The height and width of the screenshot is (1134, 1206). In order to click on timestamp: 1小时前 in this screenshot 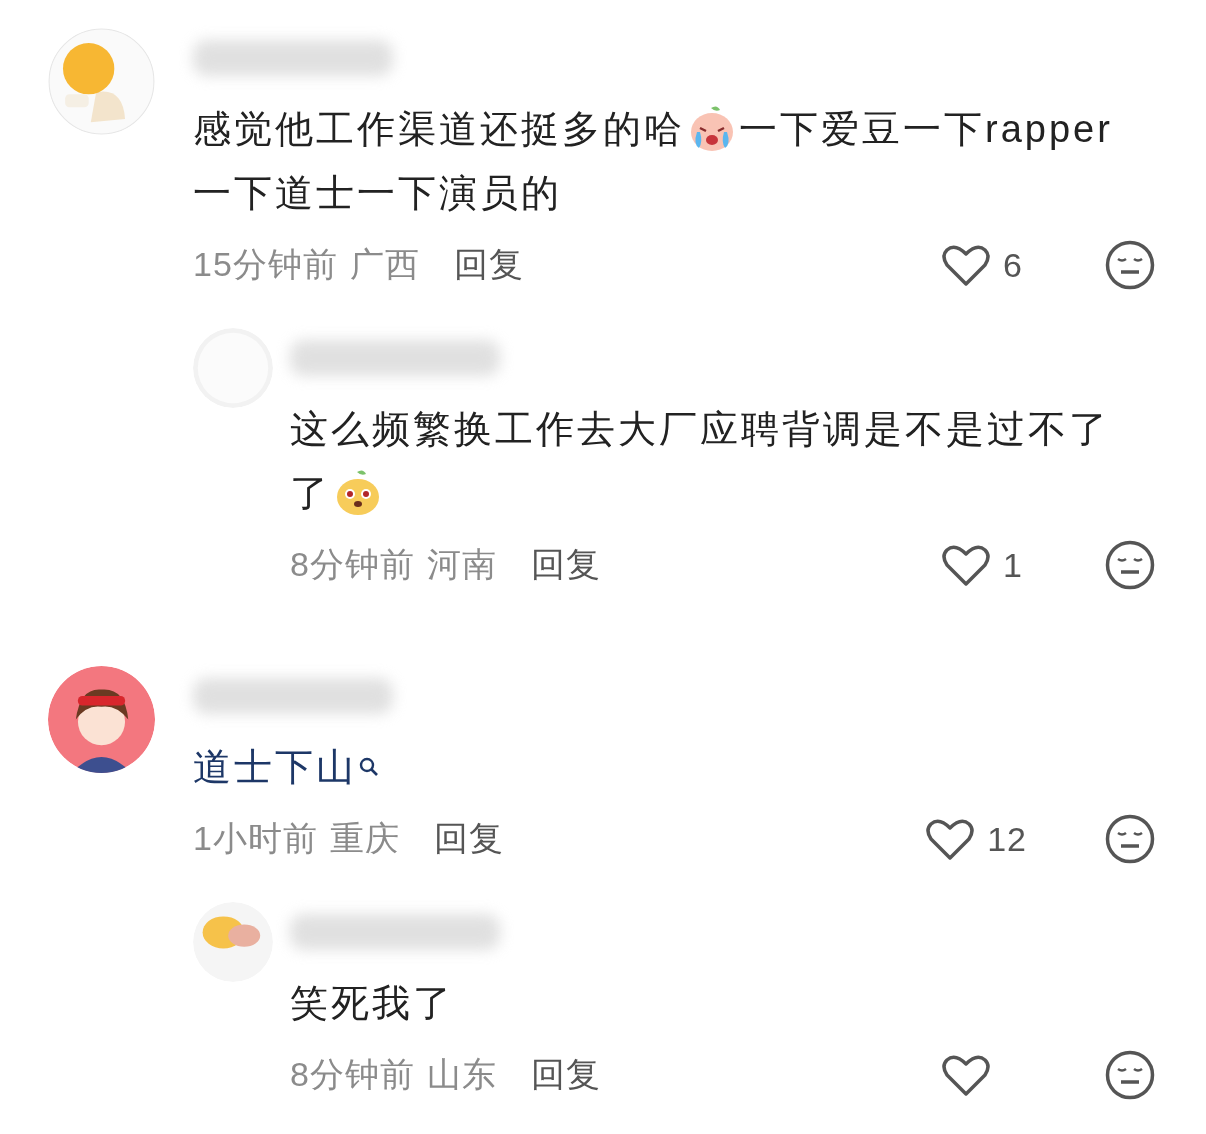, I will do `click(255, 838)`.